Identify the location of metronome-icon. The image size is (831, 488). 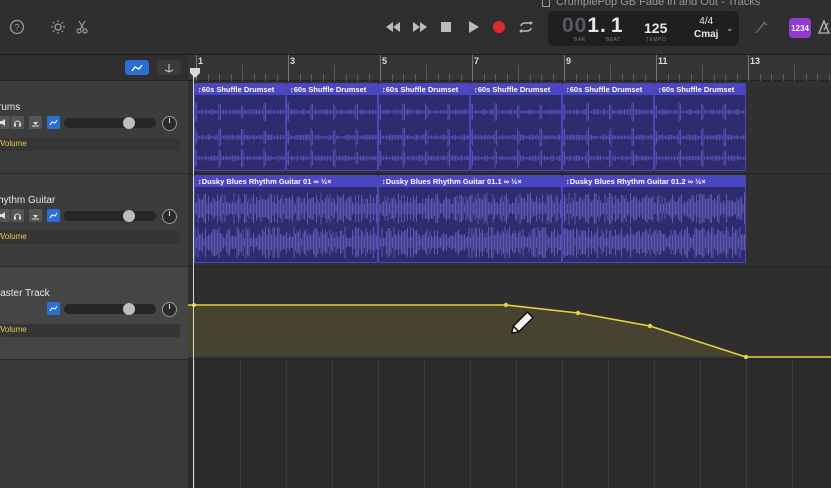
(823, 27).